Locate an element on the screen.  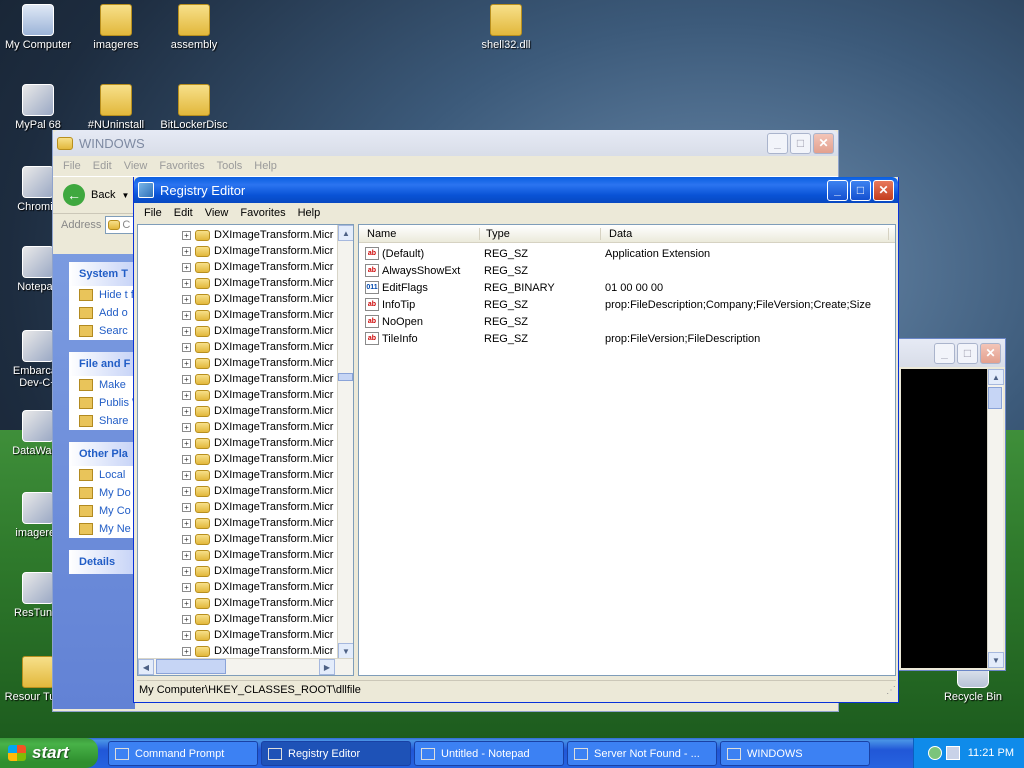
scroll-right-icon: ▶ is located at coordinates (327, 667).